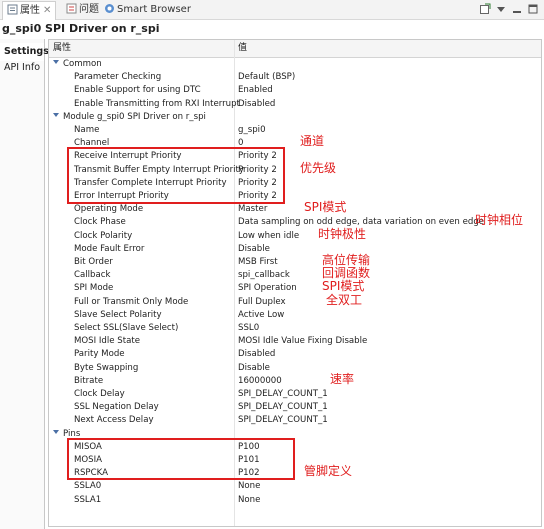 Image resolution: width=544 pixels, height=529 pixels. What do you see at coordinates (118, 77) in the screenshot?
I see `property-name: Parameter Checking` at bounding box center [118, 77].